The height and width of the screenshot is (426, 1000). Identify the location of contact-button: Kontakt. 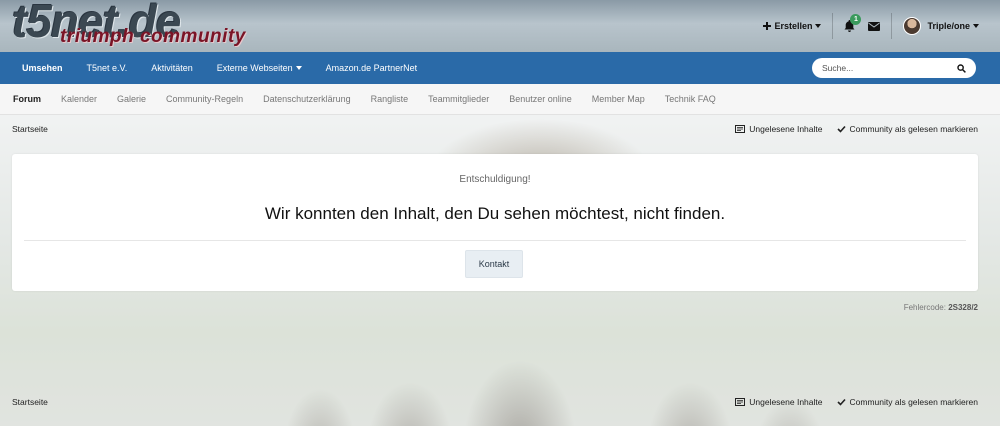
(494, 264).